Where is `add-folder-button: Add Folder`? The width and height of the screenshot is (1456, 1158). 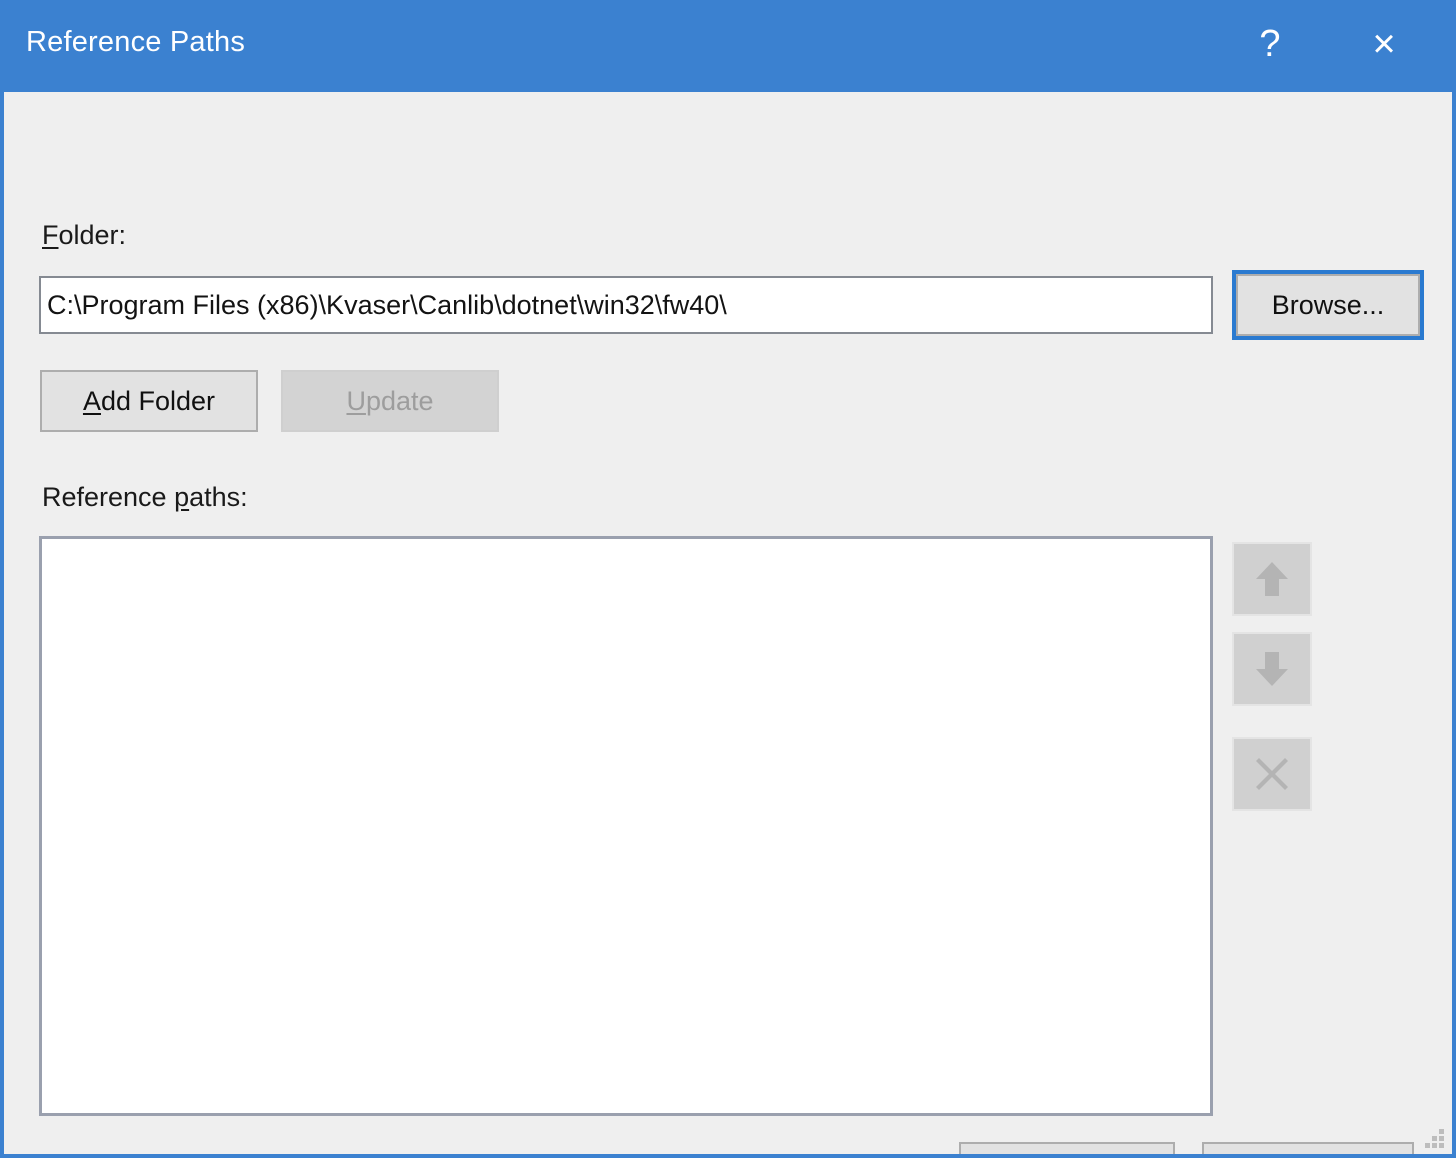
add-folder-button: Add Folder is located at coordinates (149, 401).